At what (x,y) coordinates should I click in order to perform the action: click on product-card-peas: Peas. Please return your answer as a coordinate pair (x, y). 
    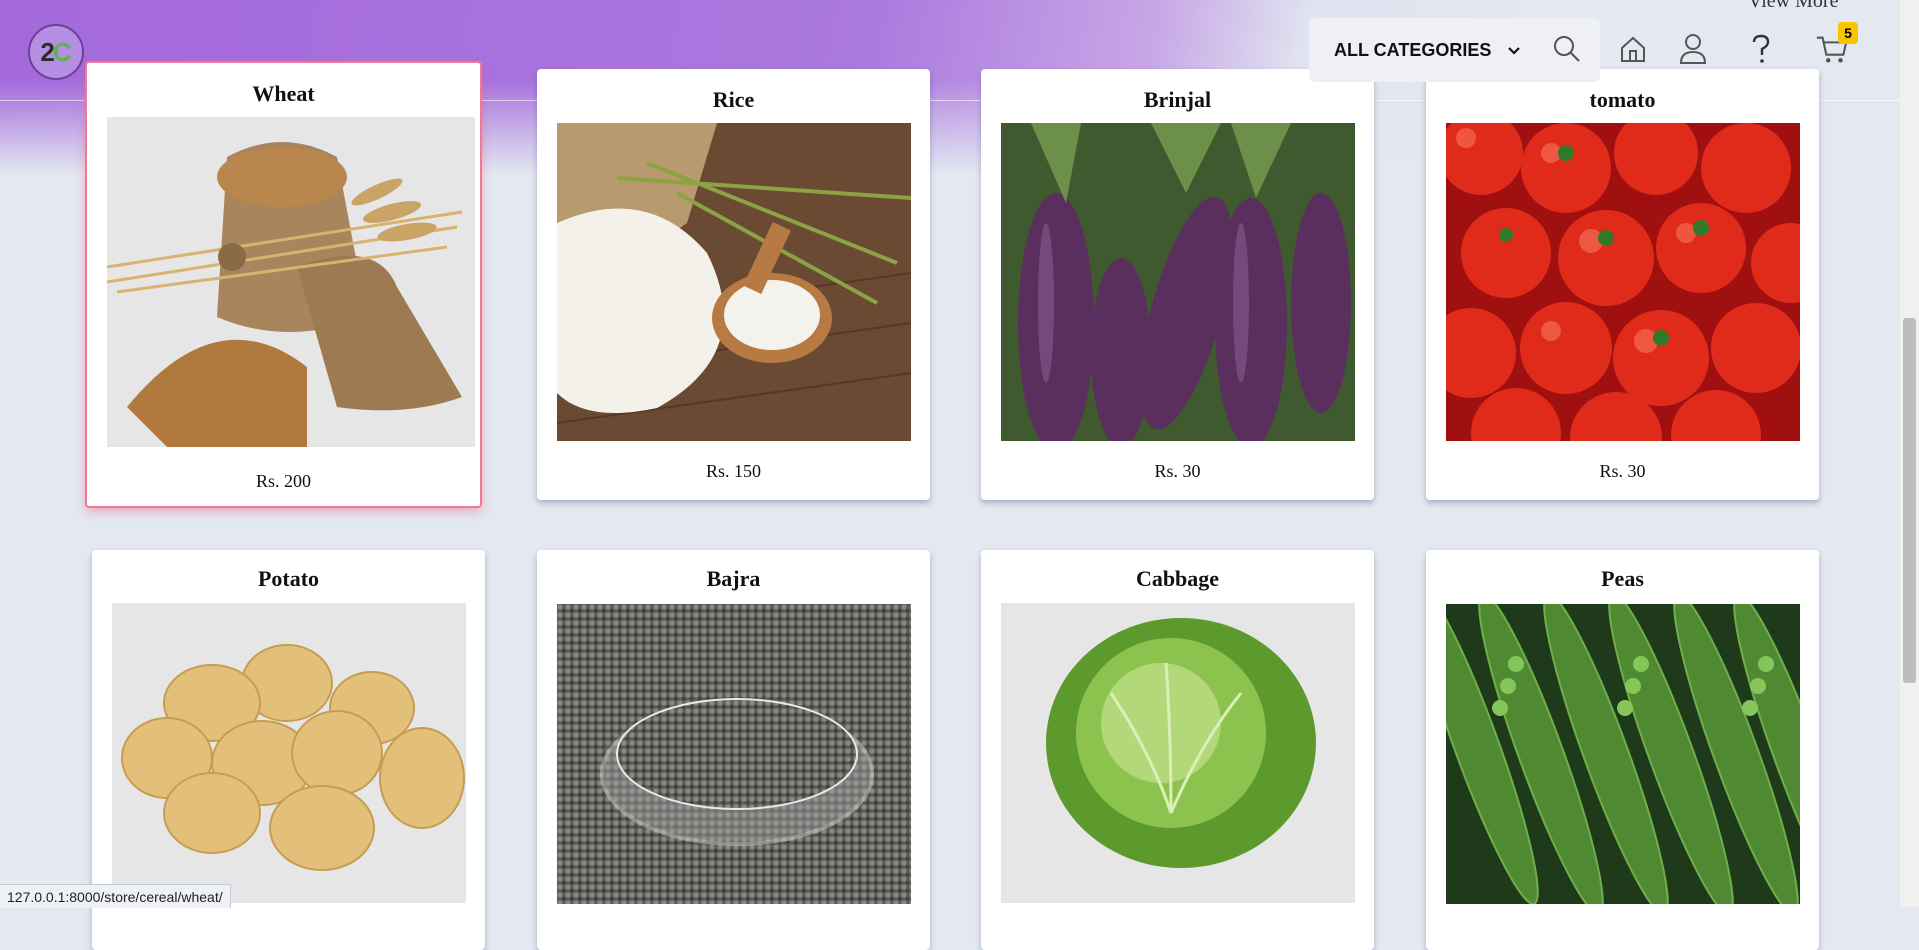
    Looking at the image, I should click on (1622, 750).